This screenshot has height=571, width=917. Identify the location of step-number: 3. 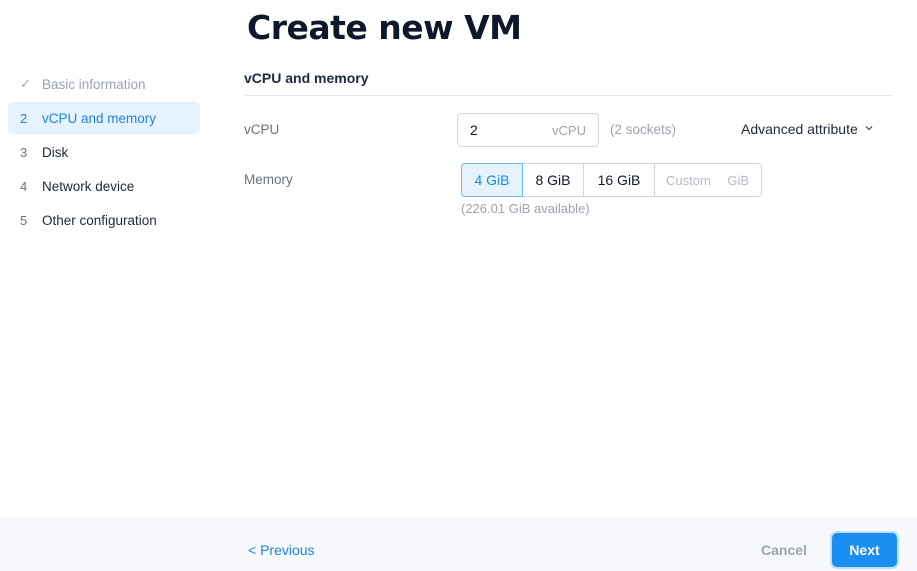
(24, 152).